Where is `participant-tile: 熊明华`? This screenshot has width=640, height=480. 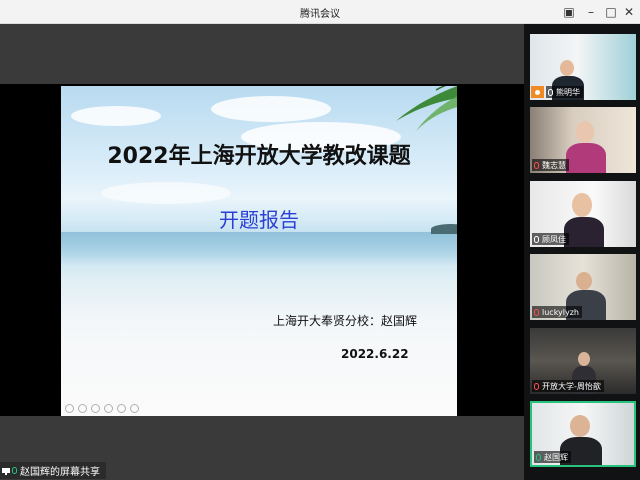
participant-tile: 熊明华 is located at coordinates (583, 67).